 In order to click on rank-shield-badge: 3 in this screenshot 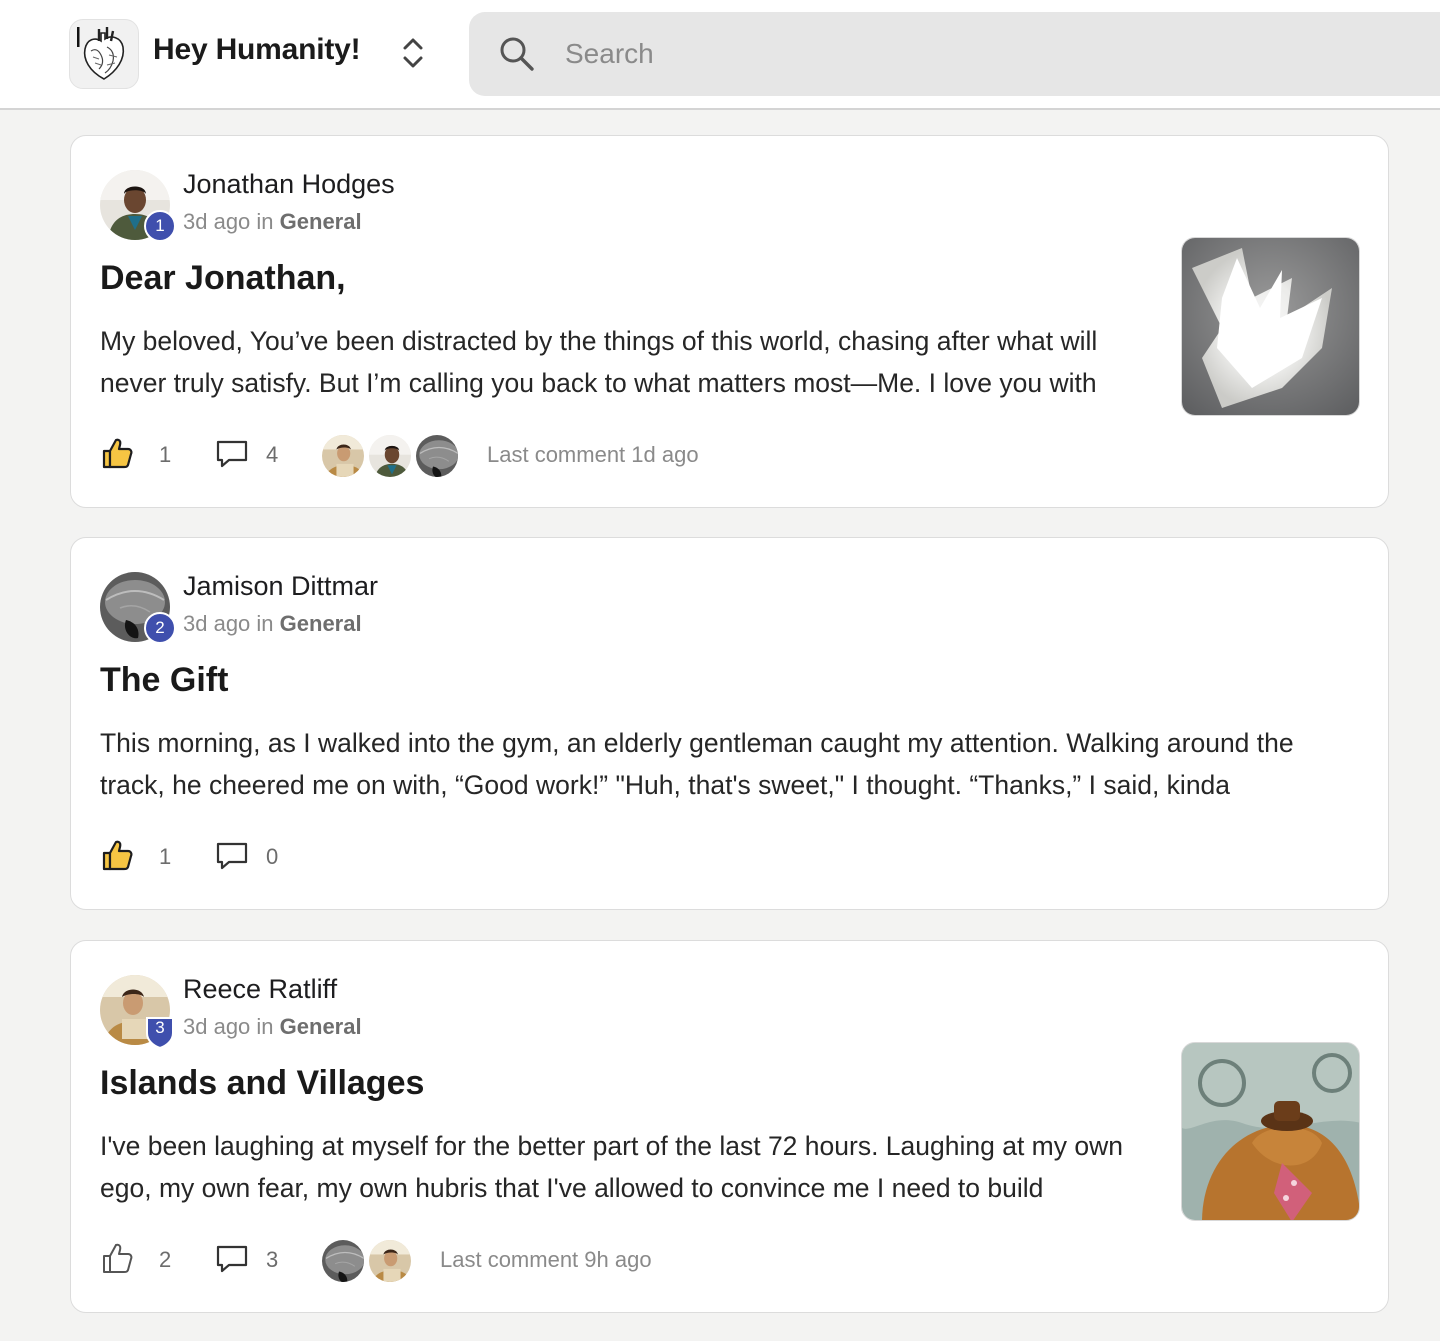, I will do `click(160, 1032)`.